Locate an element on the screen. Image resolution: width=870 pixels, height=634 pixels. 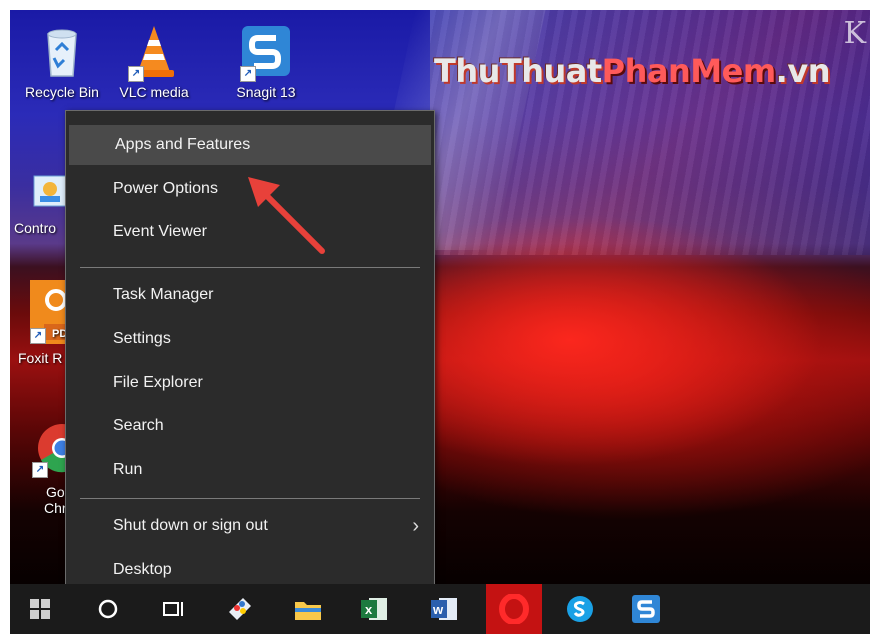
menu-item-file-explorer: File Explorer is located at coordinates (250, 383).